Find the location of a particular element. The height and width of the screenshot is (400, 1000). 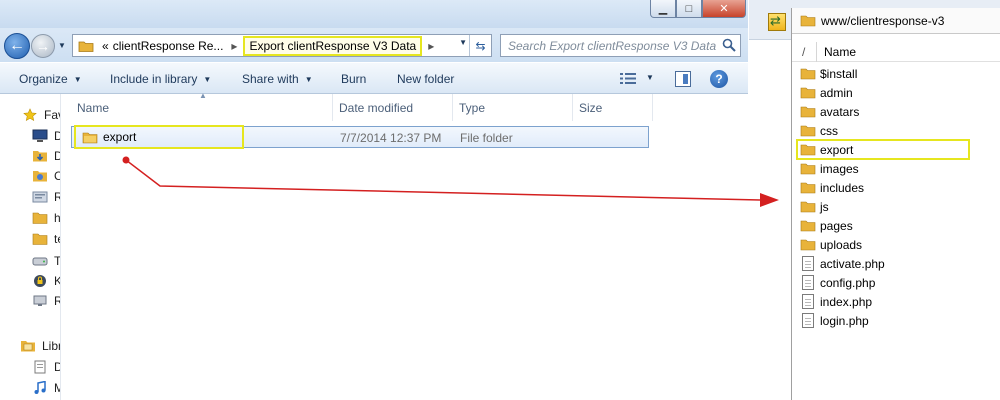

remote-folder-item: js is located at coordinates (814, 206).